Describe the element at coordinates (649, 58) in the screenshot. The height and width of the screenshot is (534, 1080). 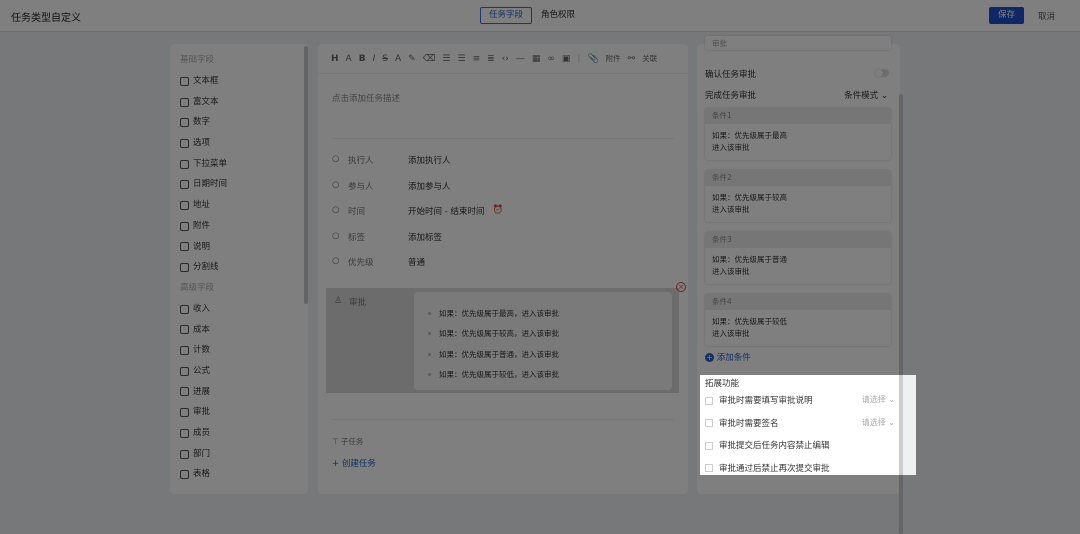
I see `relate-button: 关联` at that location.